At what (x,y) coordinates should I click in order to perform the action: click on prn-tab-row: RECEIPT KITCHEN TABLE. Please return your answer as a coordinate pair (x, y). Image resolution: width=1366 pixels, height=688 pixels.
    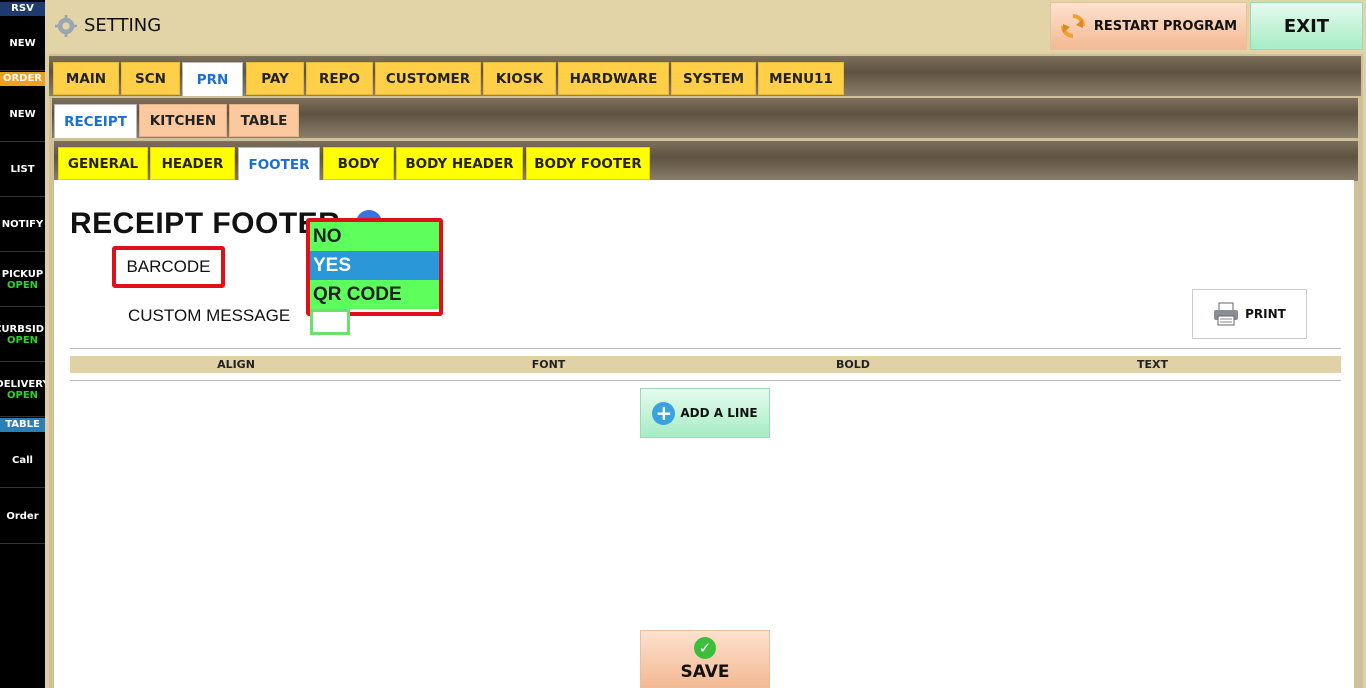
    Looking at the image, I should click on (705, 118).